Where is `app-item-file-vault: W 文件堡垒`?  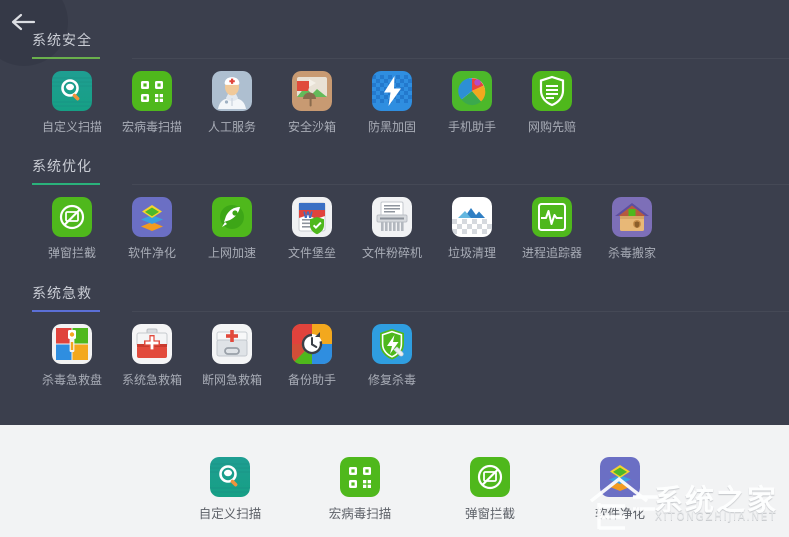 app-item-file-vault: W 文件堡垒 is located at coordinates (312, 229).